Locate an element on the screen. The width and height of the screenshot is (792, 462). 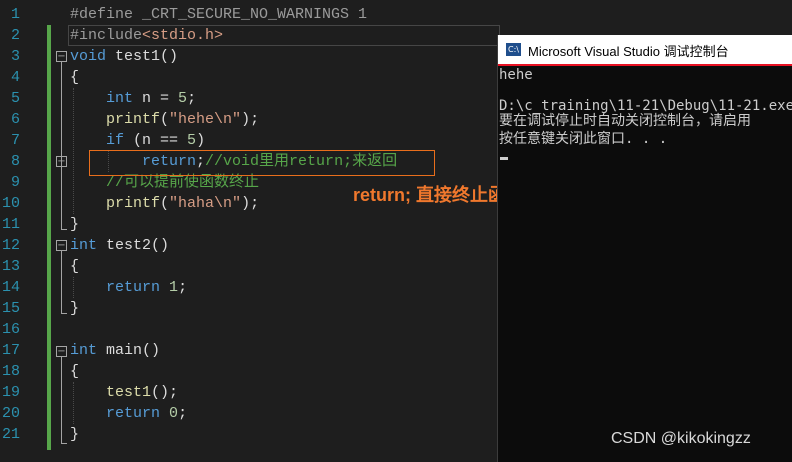
line-number: 4 is located at coordinates (15, 77).